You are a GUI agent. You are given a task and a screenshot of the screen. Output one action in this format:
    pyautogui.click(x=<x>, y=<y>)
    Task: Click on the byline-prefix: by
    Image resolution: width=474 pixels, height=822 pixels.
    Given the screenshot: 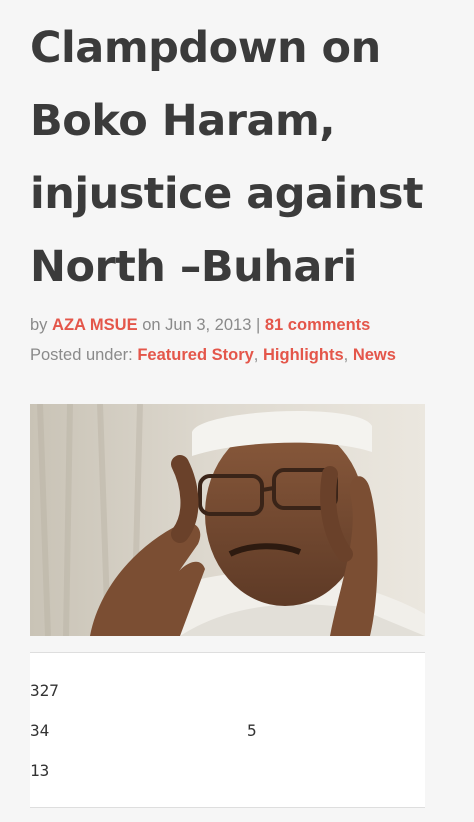 What is the action you would take?
    pyautogui.click(x=39, y=325)
    